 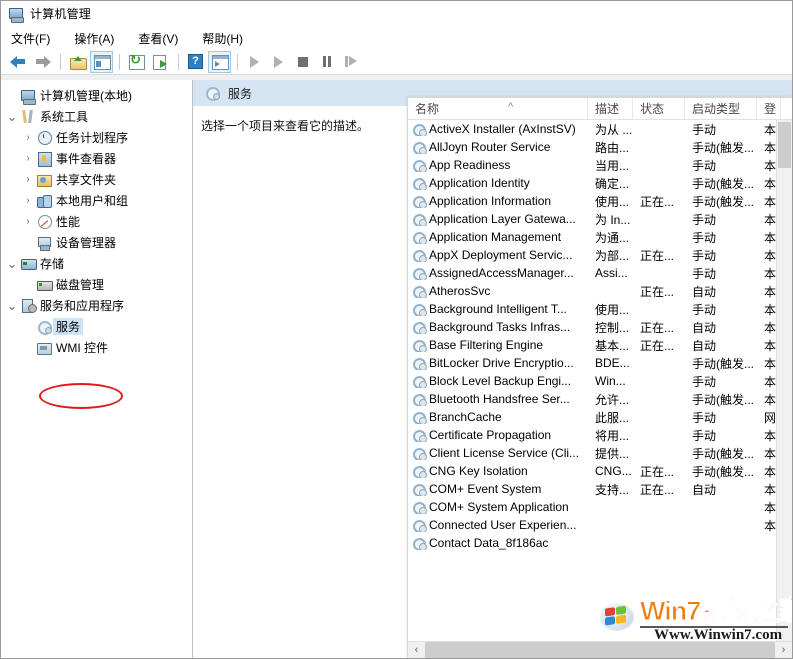 What do you see at coordinates (254, 62) in the screenshot?
I see `start-service-button` at bounding box center [254, 62].